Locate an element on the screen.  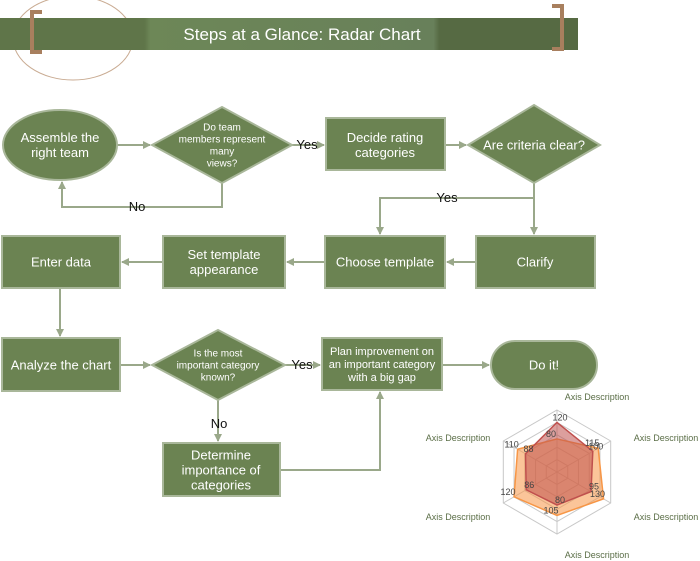
node-determine: Determineimportance ofcategories is located at coordinates (221, 469).